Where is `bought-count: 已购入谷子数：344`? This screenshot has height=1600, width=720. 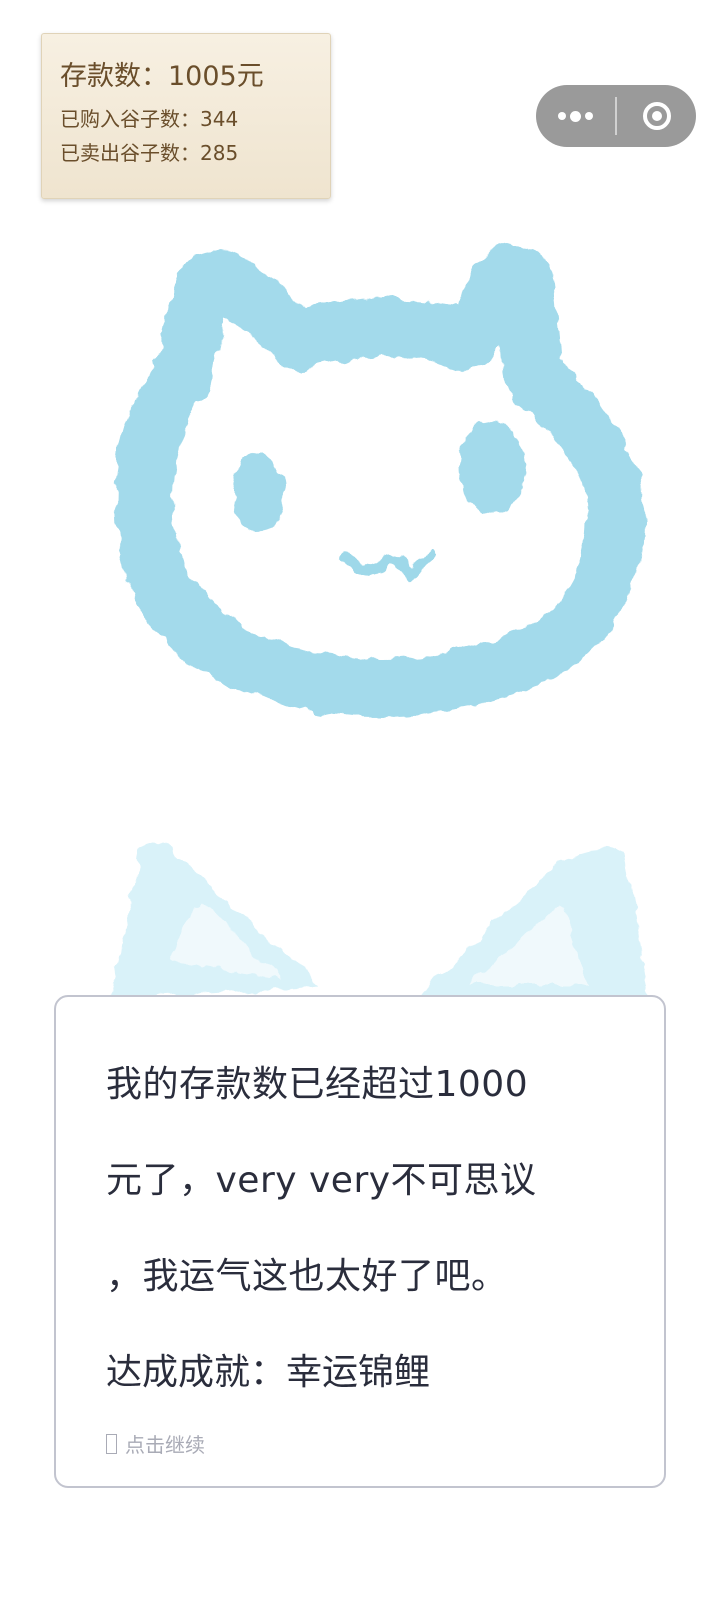
bought-count: 已购入谷子数：344 is located at coordinates (149, 119).